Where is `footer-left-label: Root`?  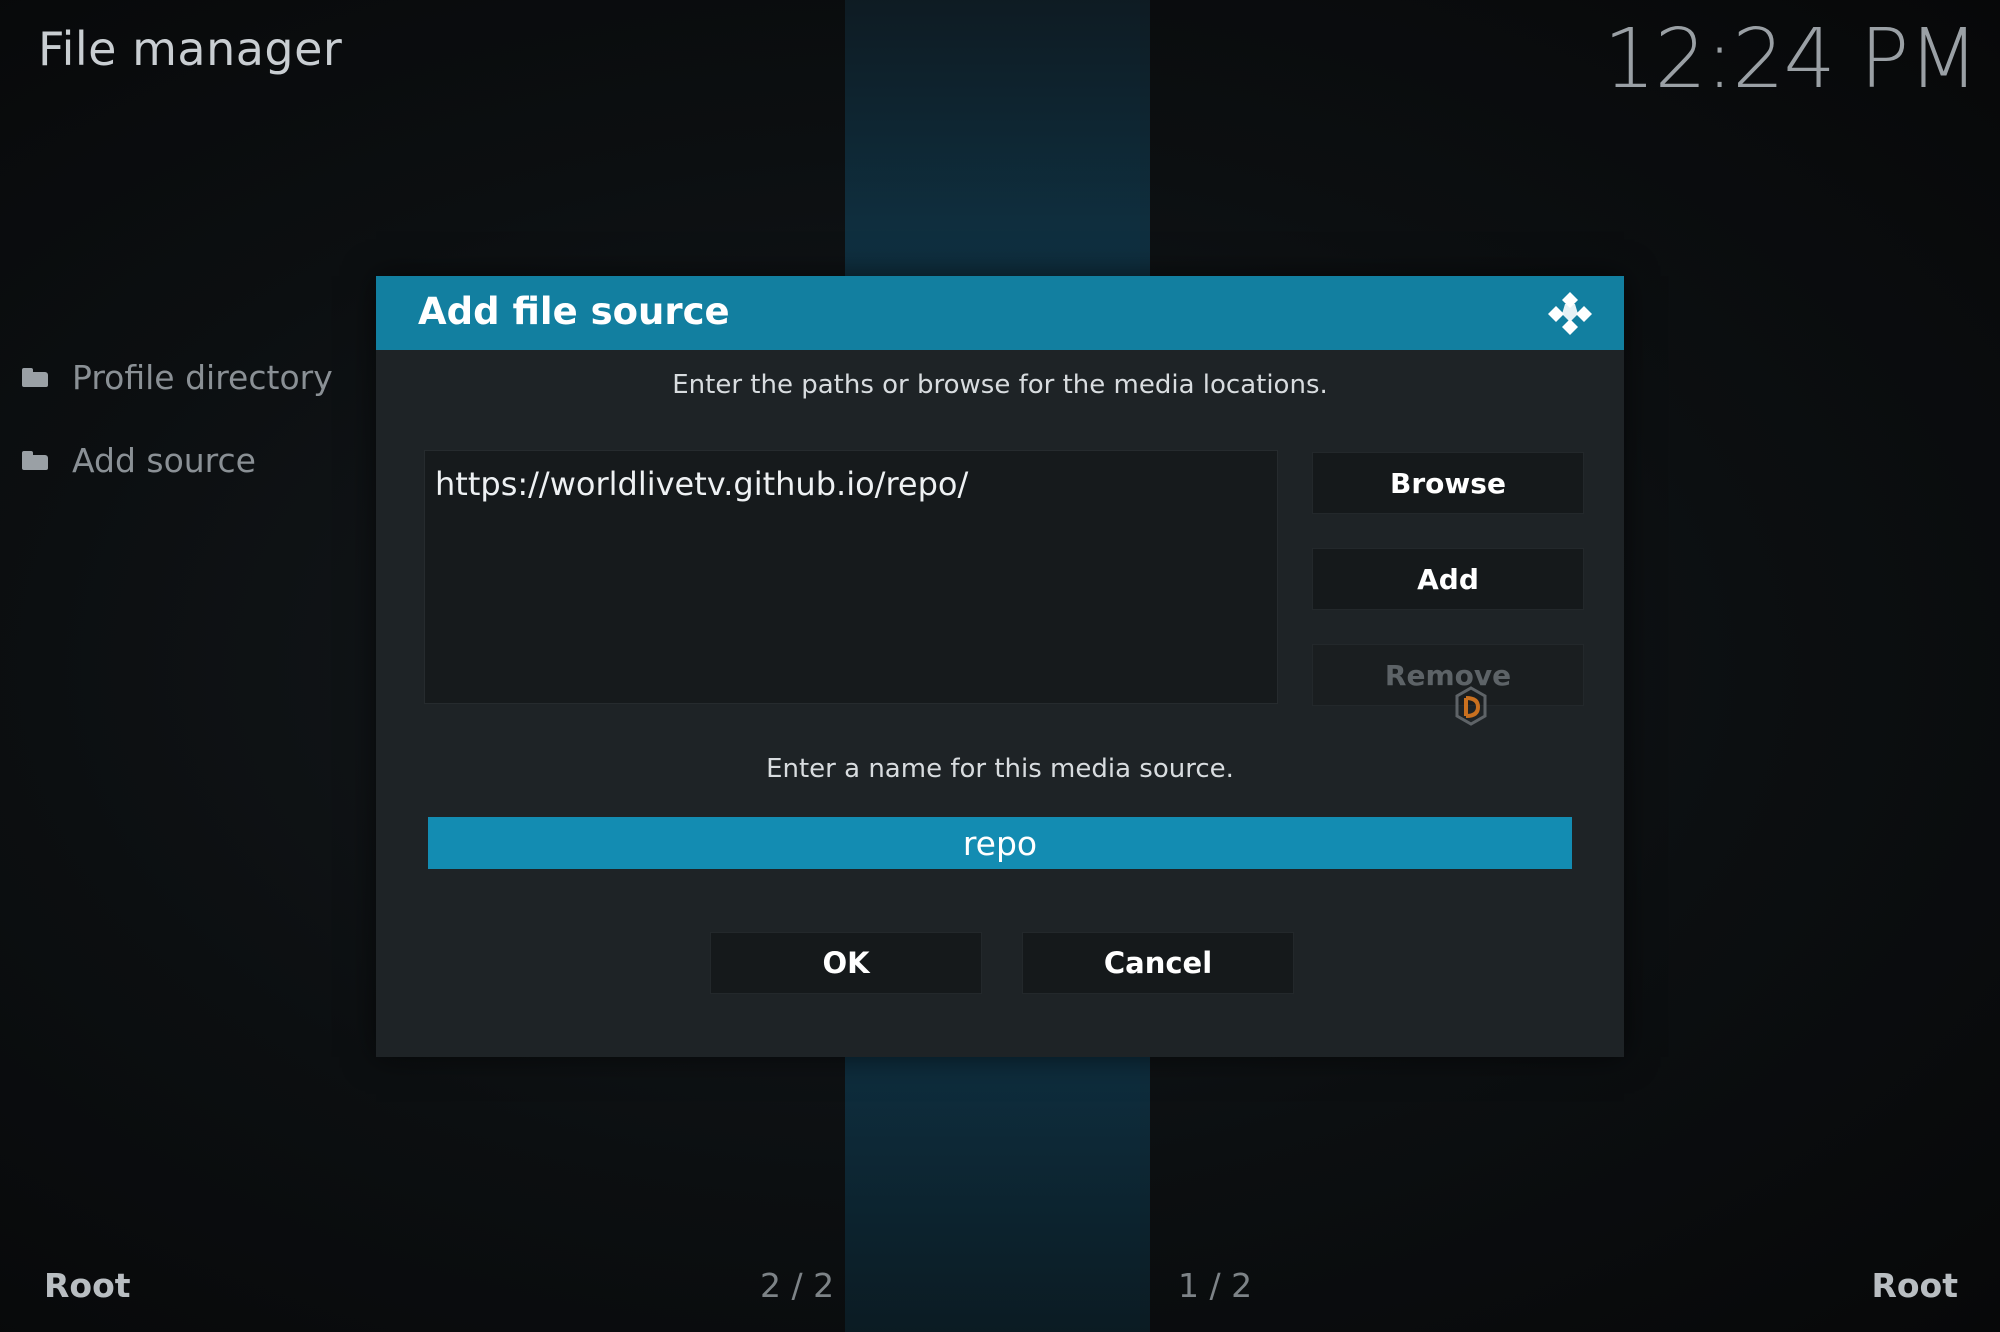
footer-left-label: Root is located at coordinates (87, 1285).